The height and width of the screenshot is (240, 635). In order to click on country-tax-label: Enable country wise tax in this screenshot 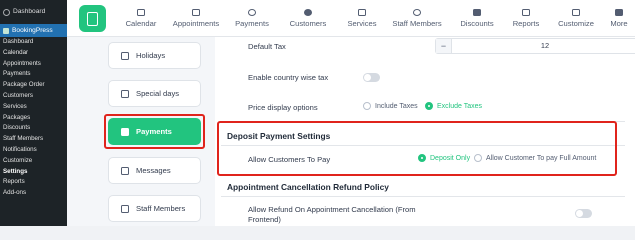, I will do `click(288, 77)`.